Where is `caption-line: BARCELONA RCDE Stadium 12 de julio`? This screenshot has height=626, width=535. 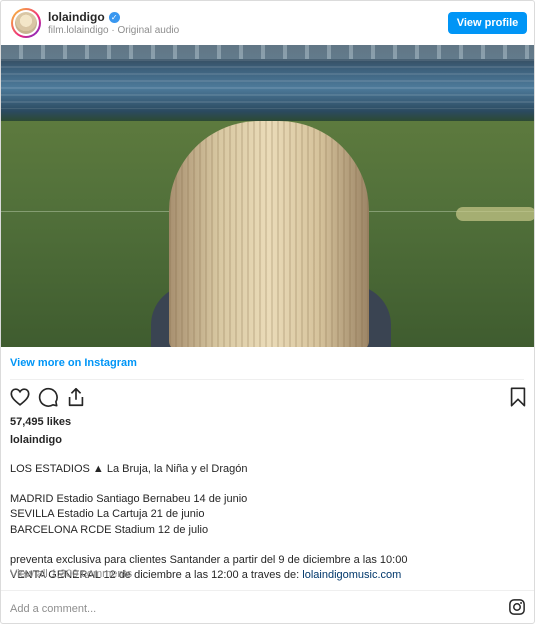 caption-line: BARCELONA RCDE Stadium 12 de julio is located at coordinates (109, 529).